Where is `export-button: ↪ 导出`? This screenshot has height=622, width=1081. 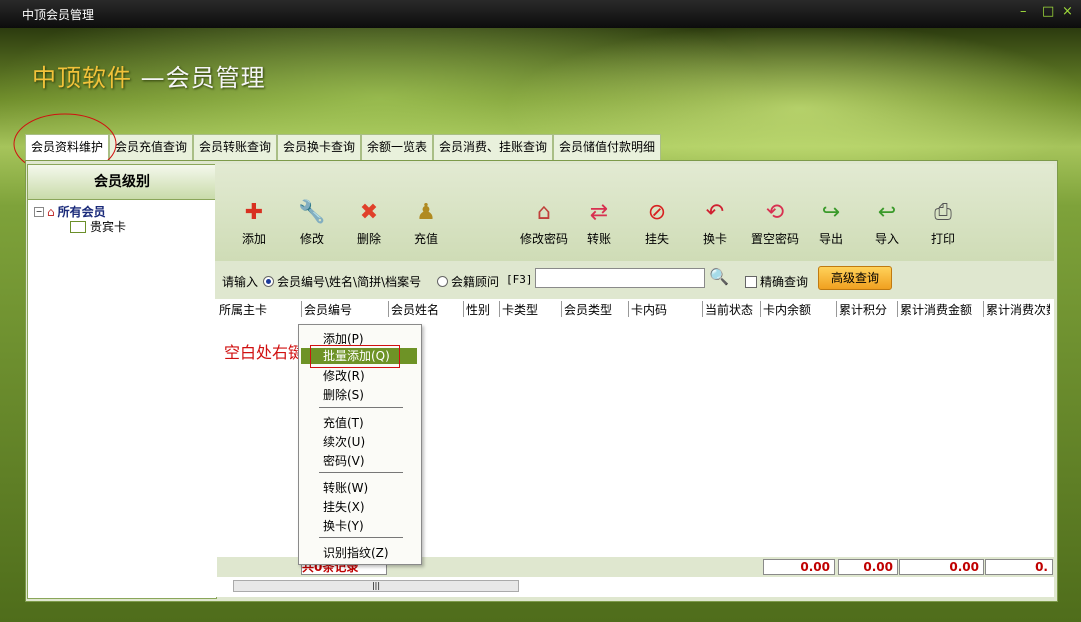 export-button: ↪ 导出 is located at coordinates (831, 223).